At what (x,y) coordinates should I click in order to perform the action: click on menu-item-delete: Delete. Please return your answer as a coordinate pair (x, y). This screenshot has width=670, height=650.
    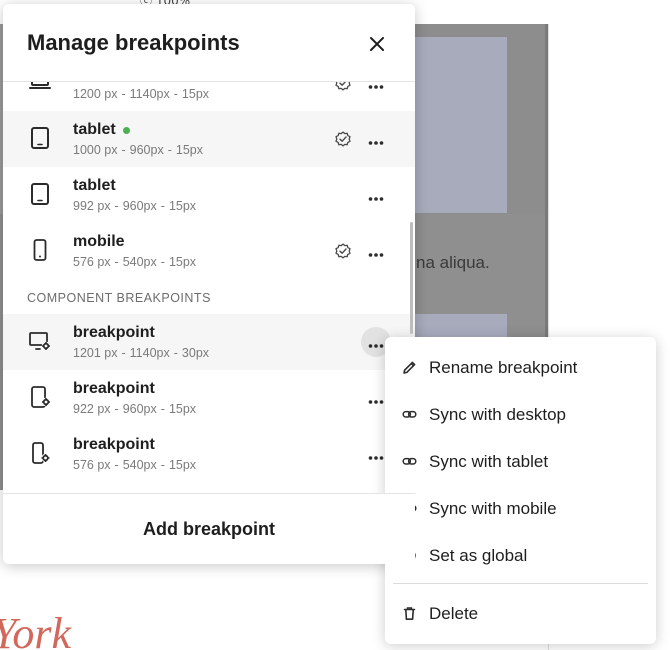
    Looking at the image, I should click on (520, 613).